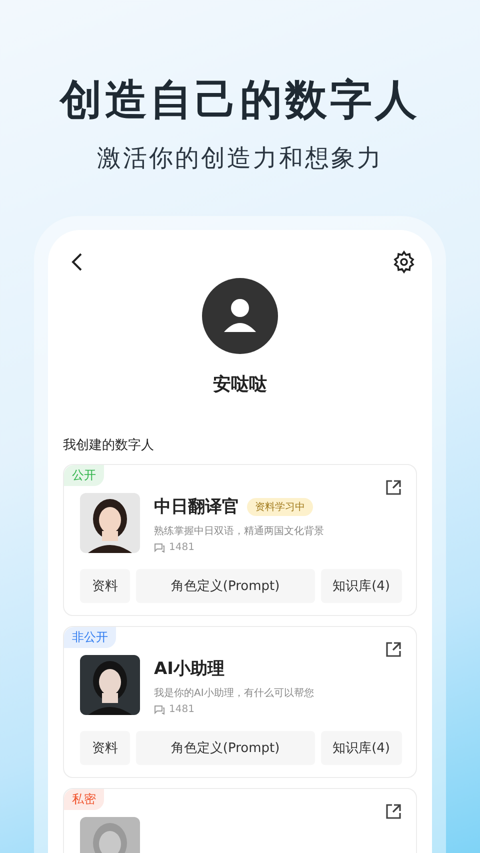 The image size is (480, 853). What do you see at coordinates (240, 384) in the screenshot?
I see `user-name: 安哒哒` at bounding box center [240, 384].